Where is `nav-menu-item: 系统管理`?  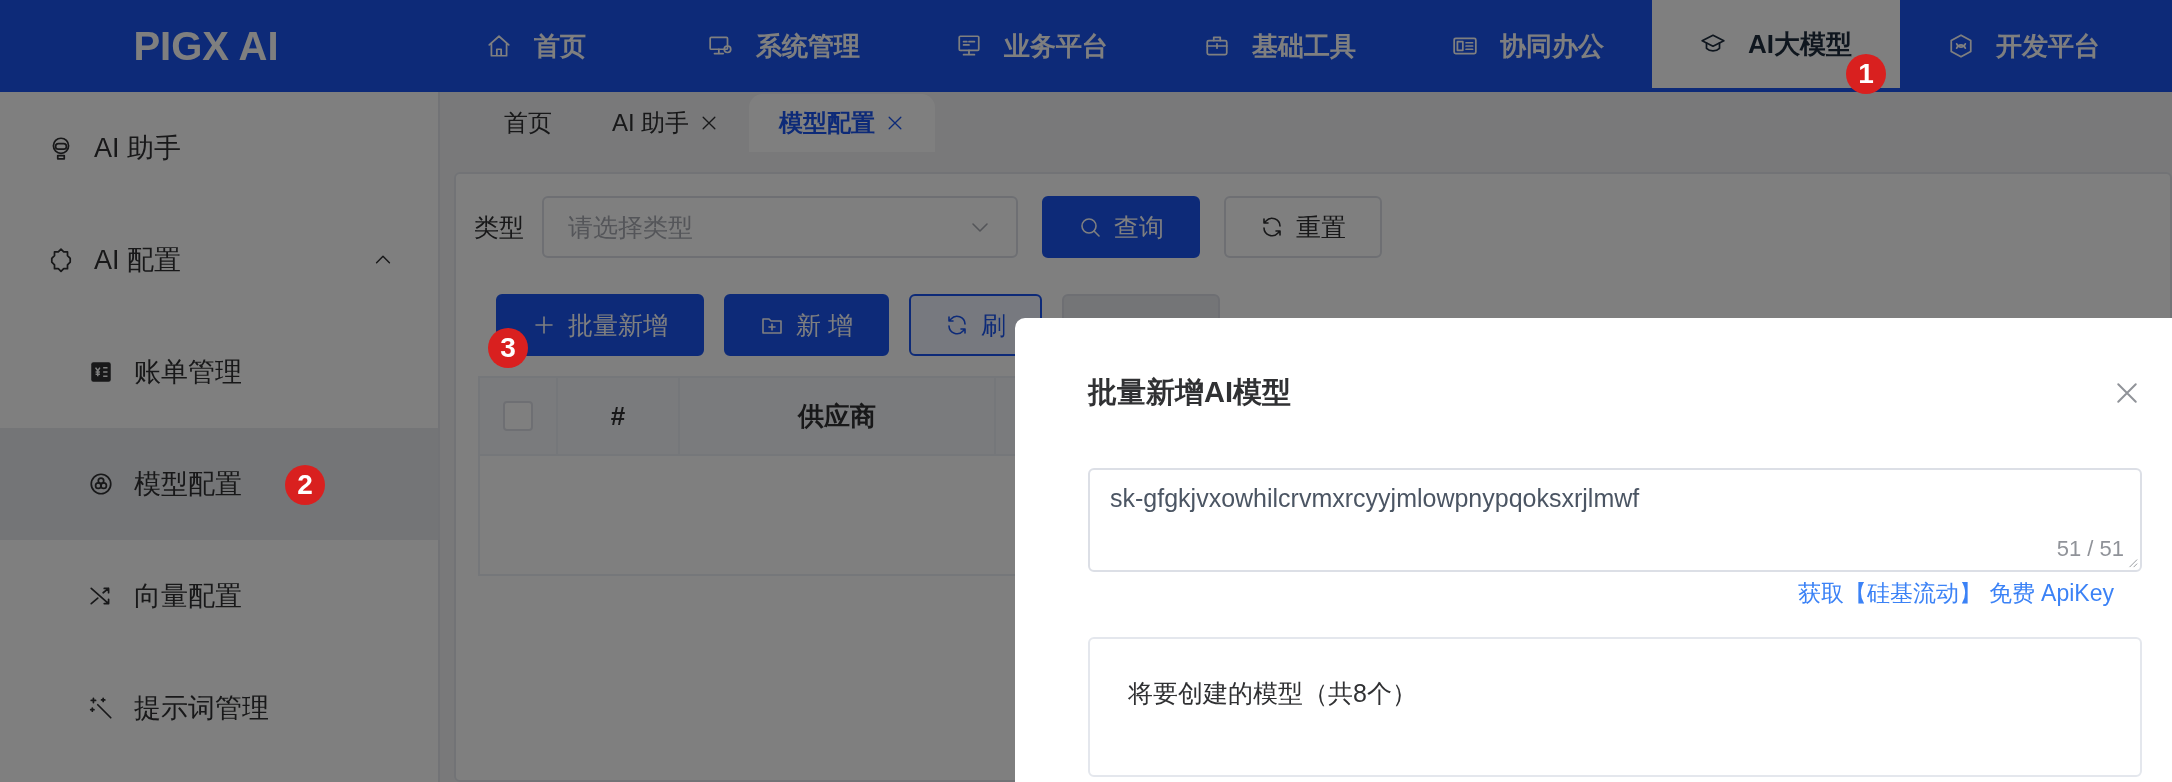
nav-menu-item: 系统管理 is located at coordinates (784, 46).